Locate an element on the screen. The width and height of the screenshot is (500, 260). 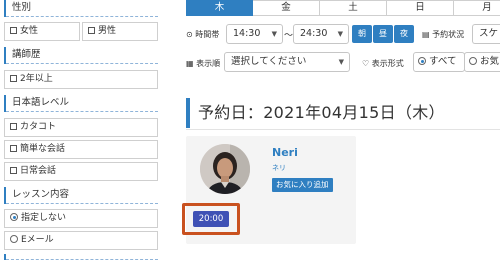
radio-email: Eメール is located at coordinates (81, 240).